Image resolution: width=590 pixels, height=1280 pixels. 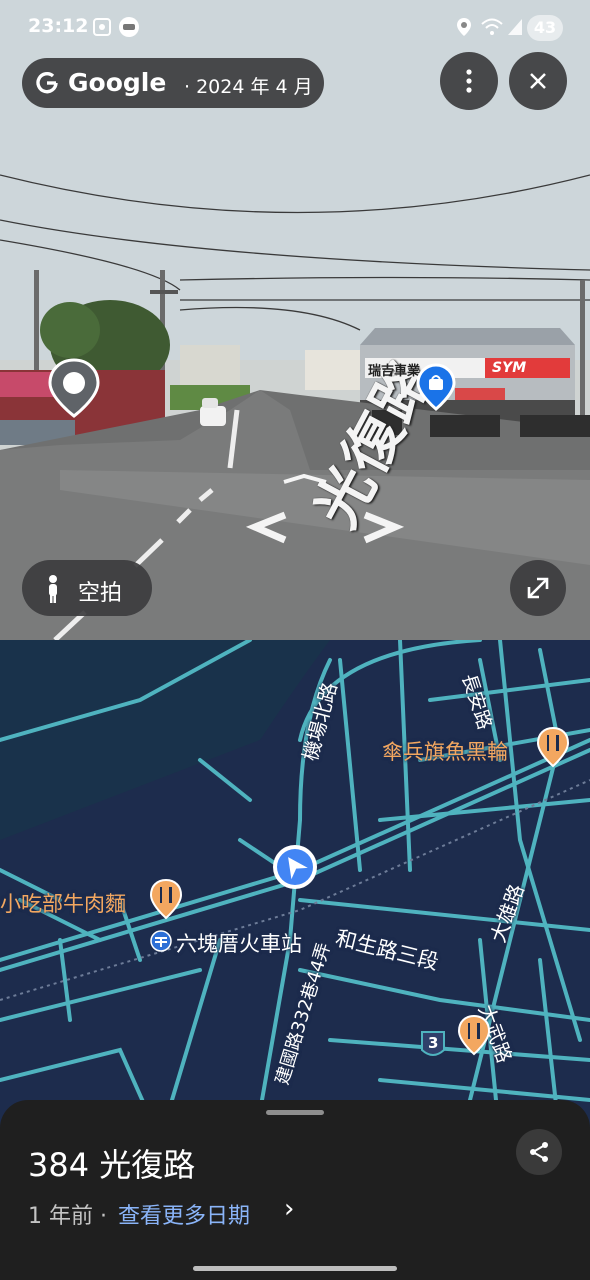 I want to click on screenshot-icon, so click(x=102, y=29).